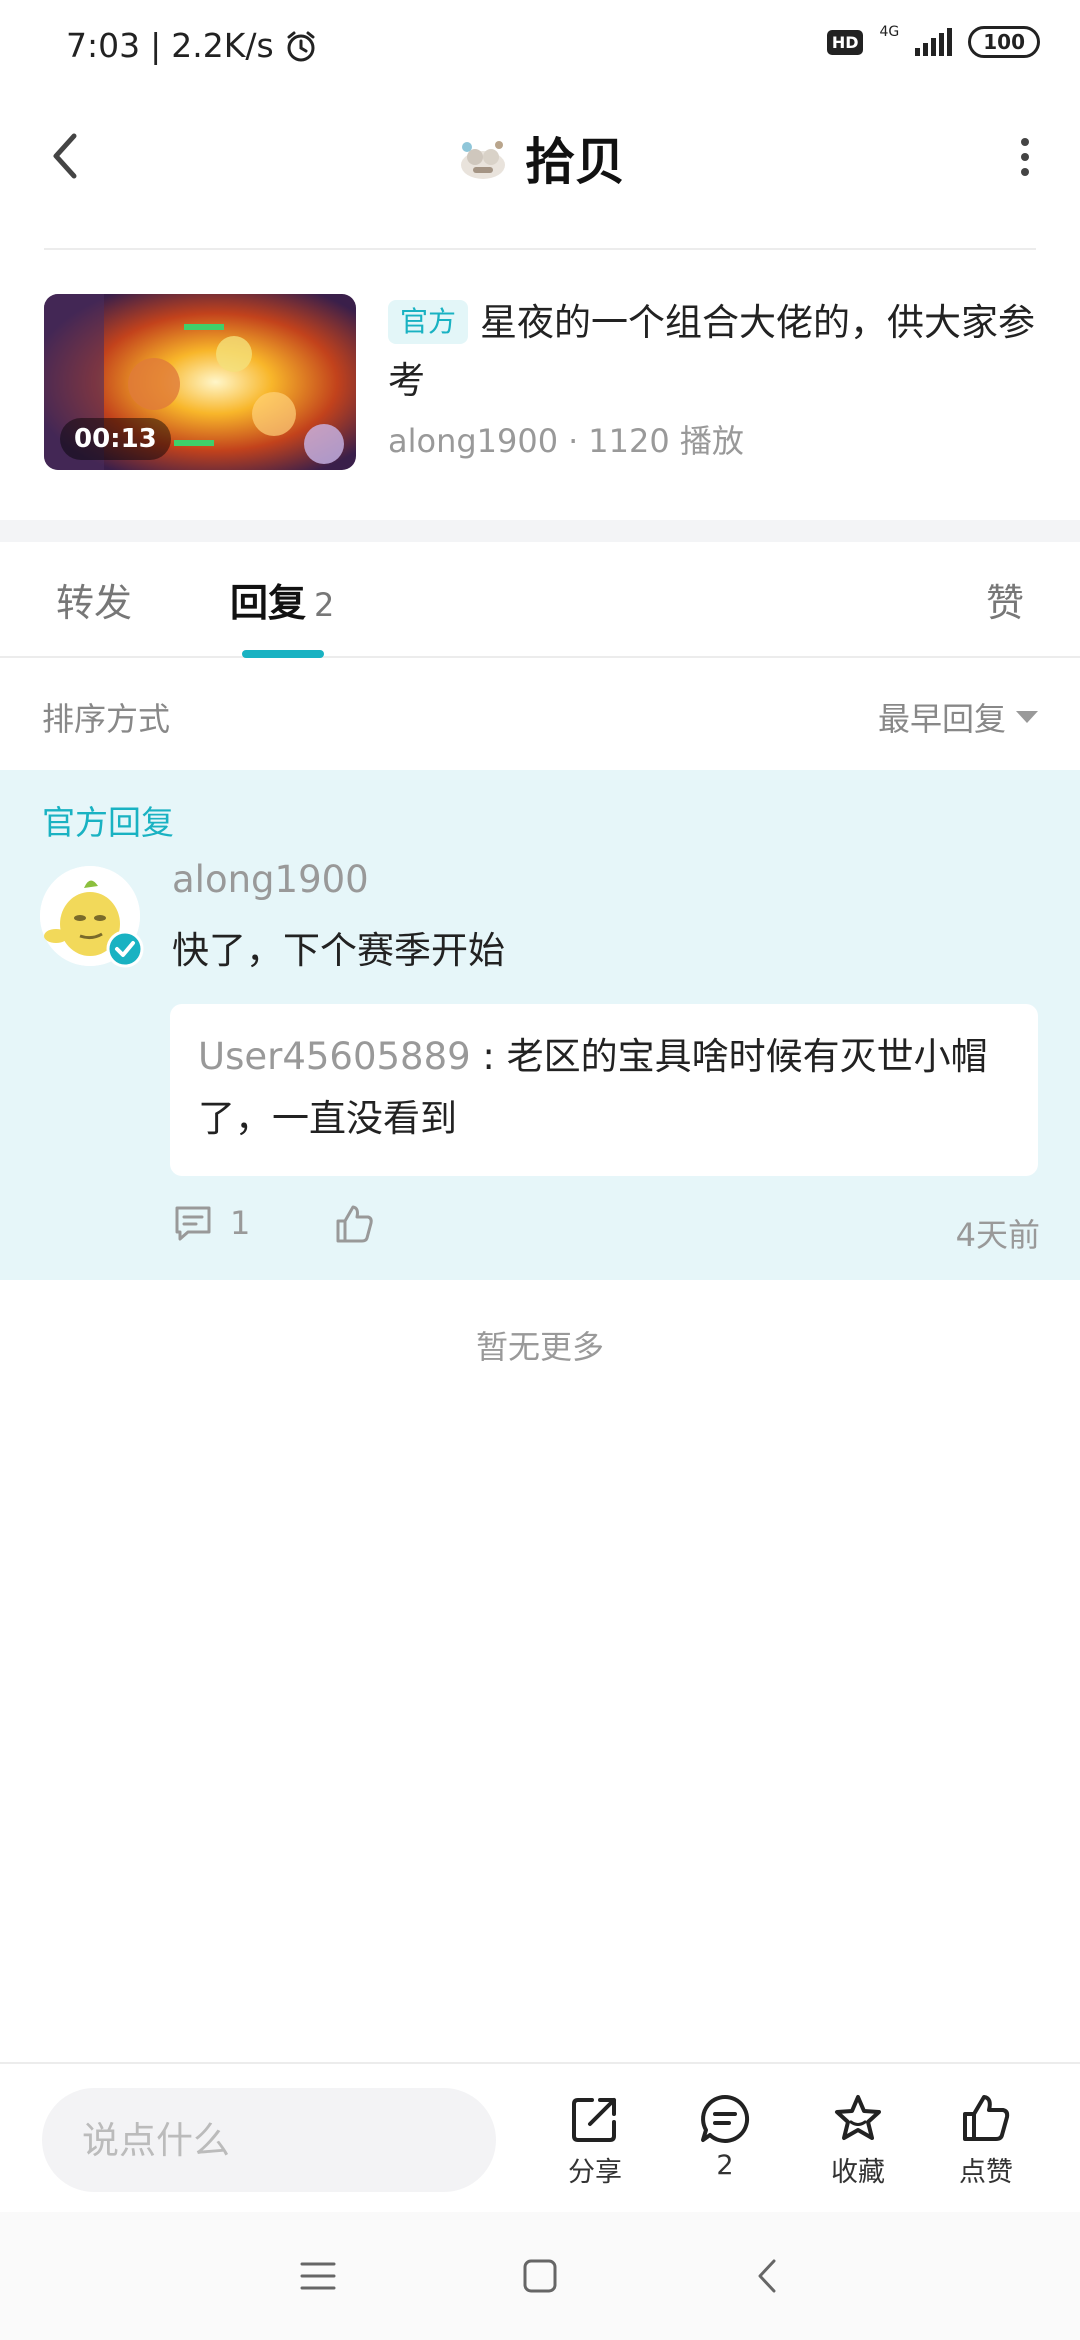 The height and width of the screenshot is (2340, 1080). What do you see at coordinates (594, 2120) in the screenshot?
I see `share-icon` at bounding box center [594, 2120].